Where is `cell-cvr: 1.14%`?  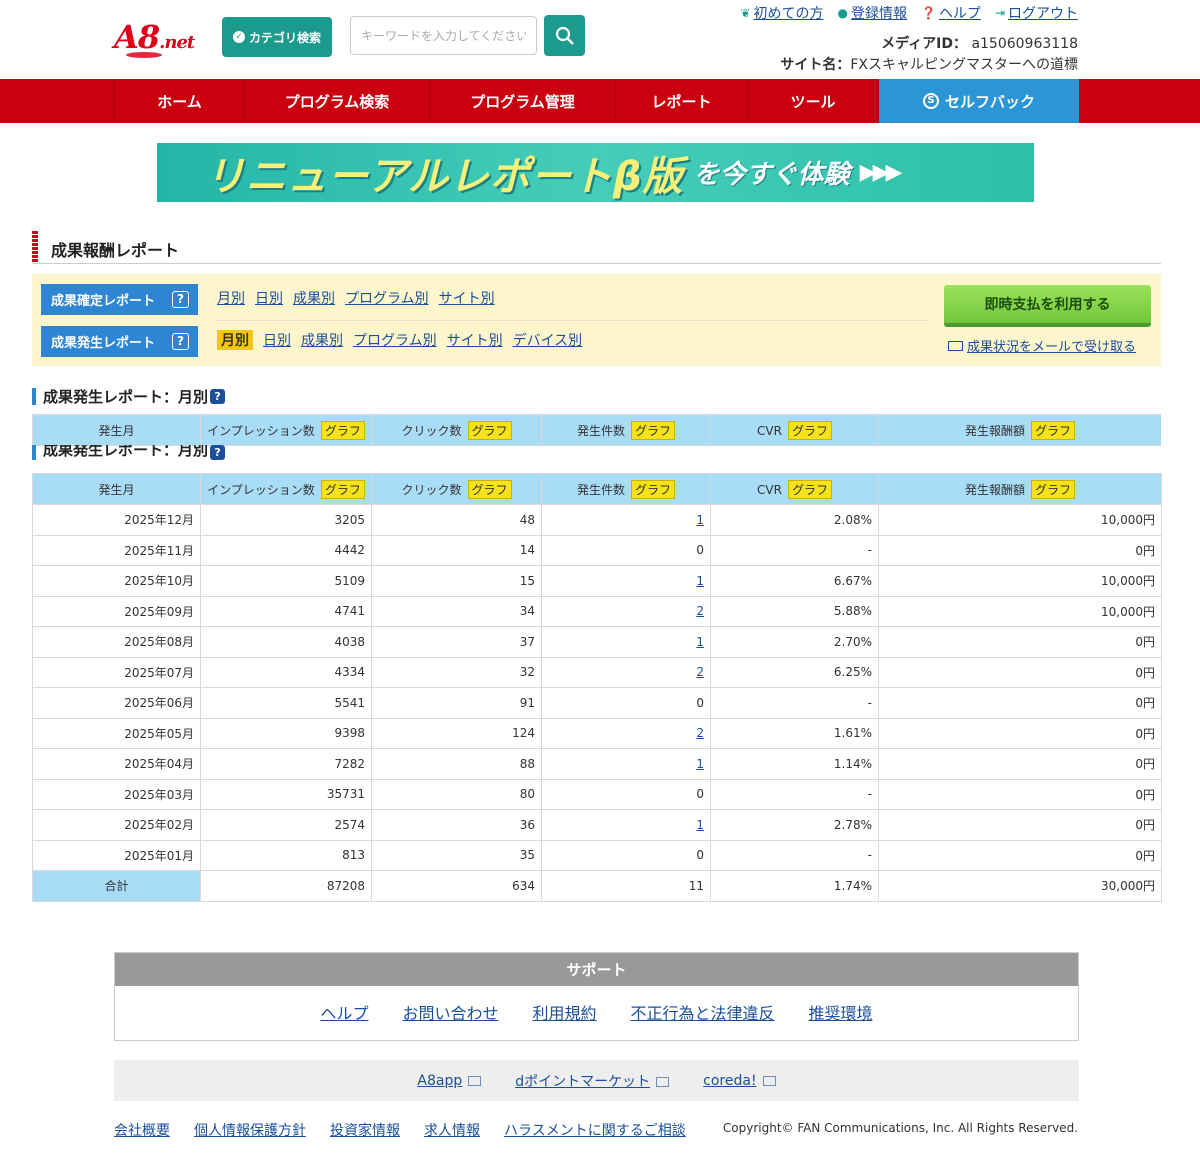
cell-cvr: 1.14% is located at coordinates (794, 764).